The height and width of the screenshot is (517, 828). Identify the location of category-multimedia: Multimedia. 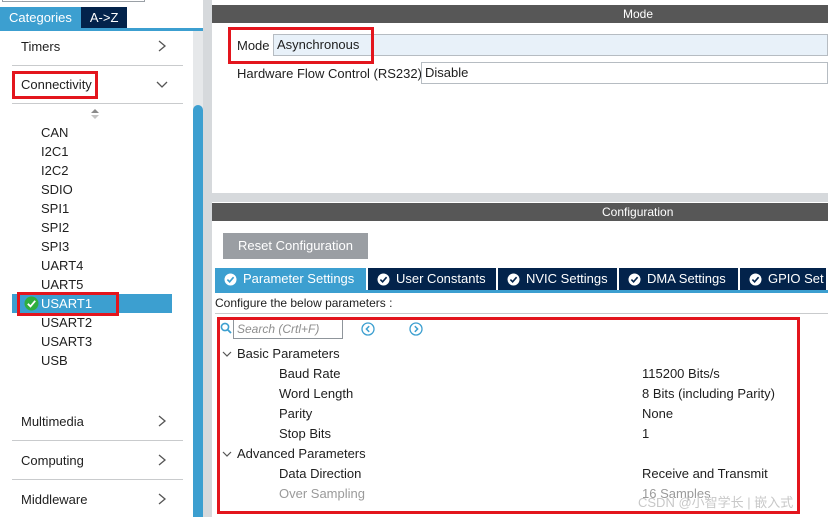
(97, 423).